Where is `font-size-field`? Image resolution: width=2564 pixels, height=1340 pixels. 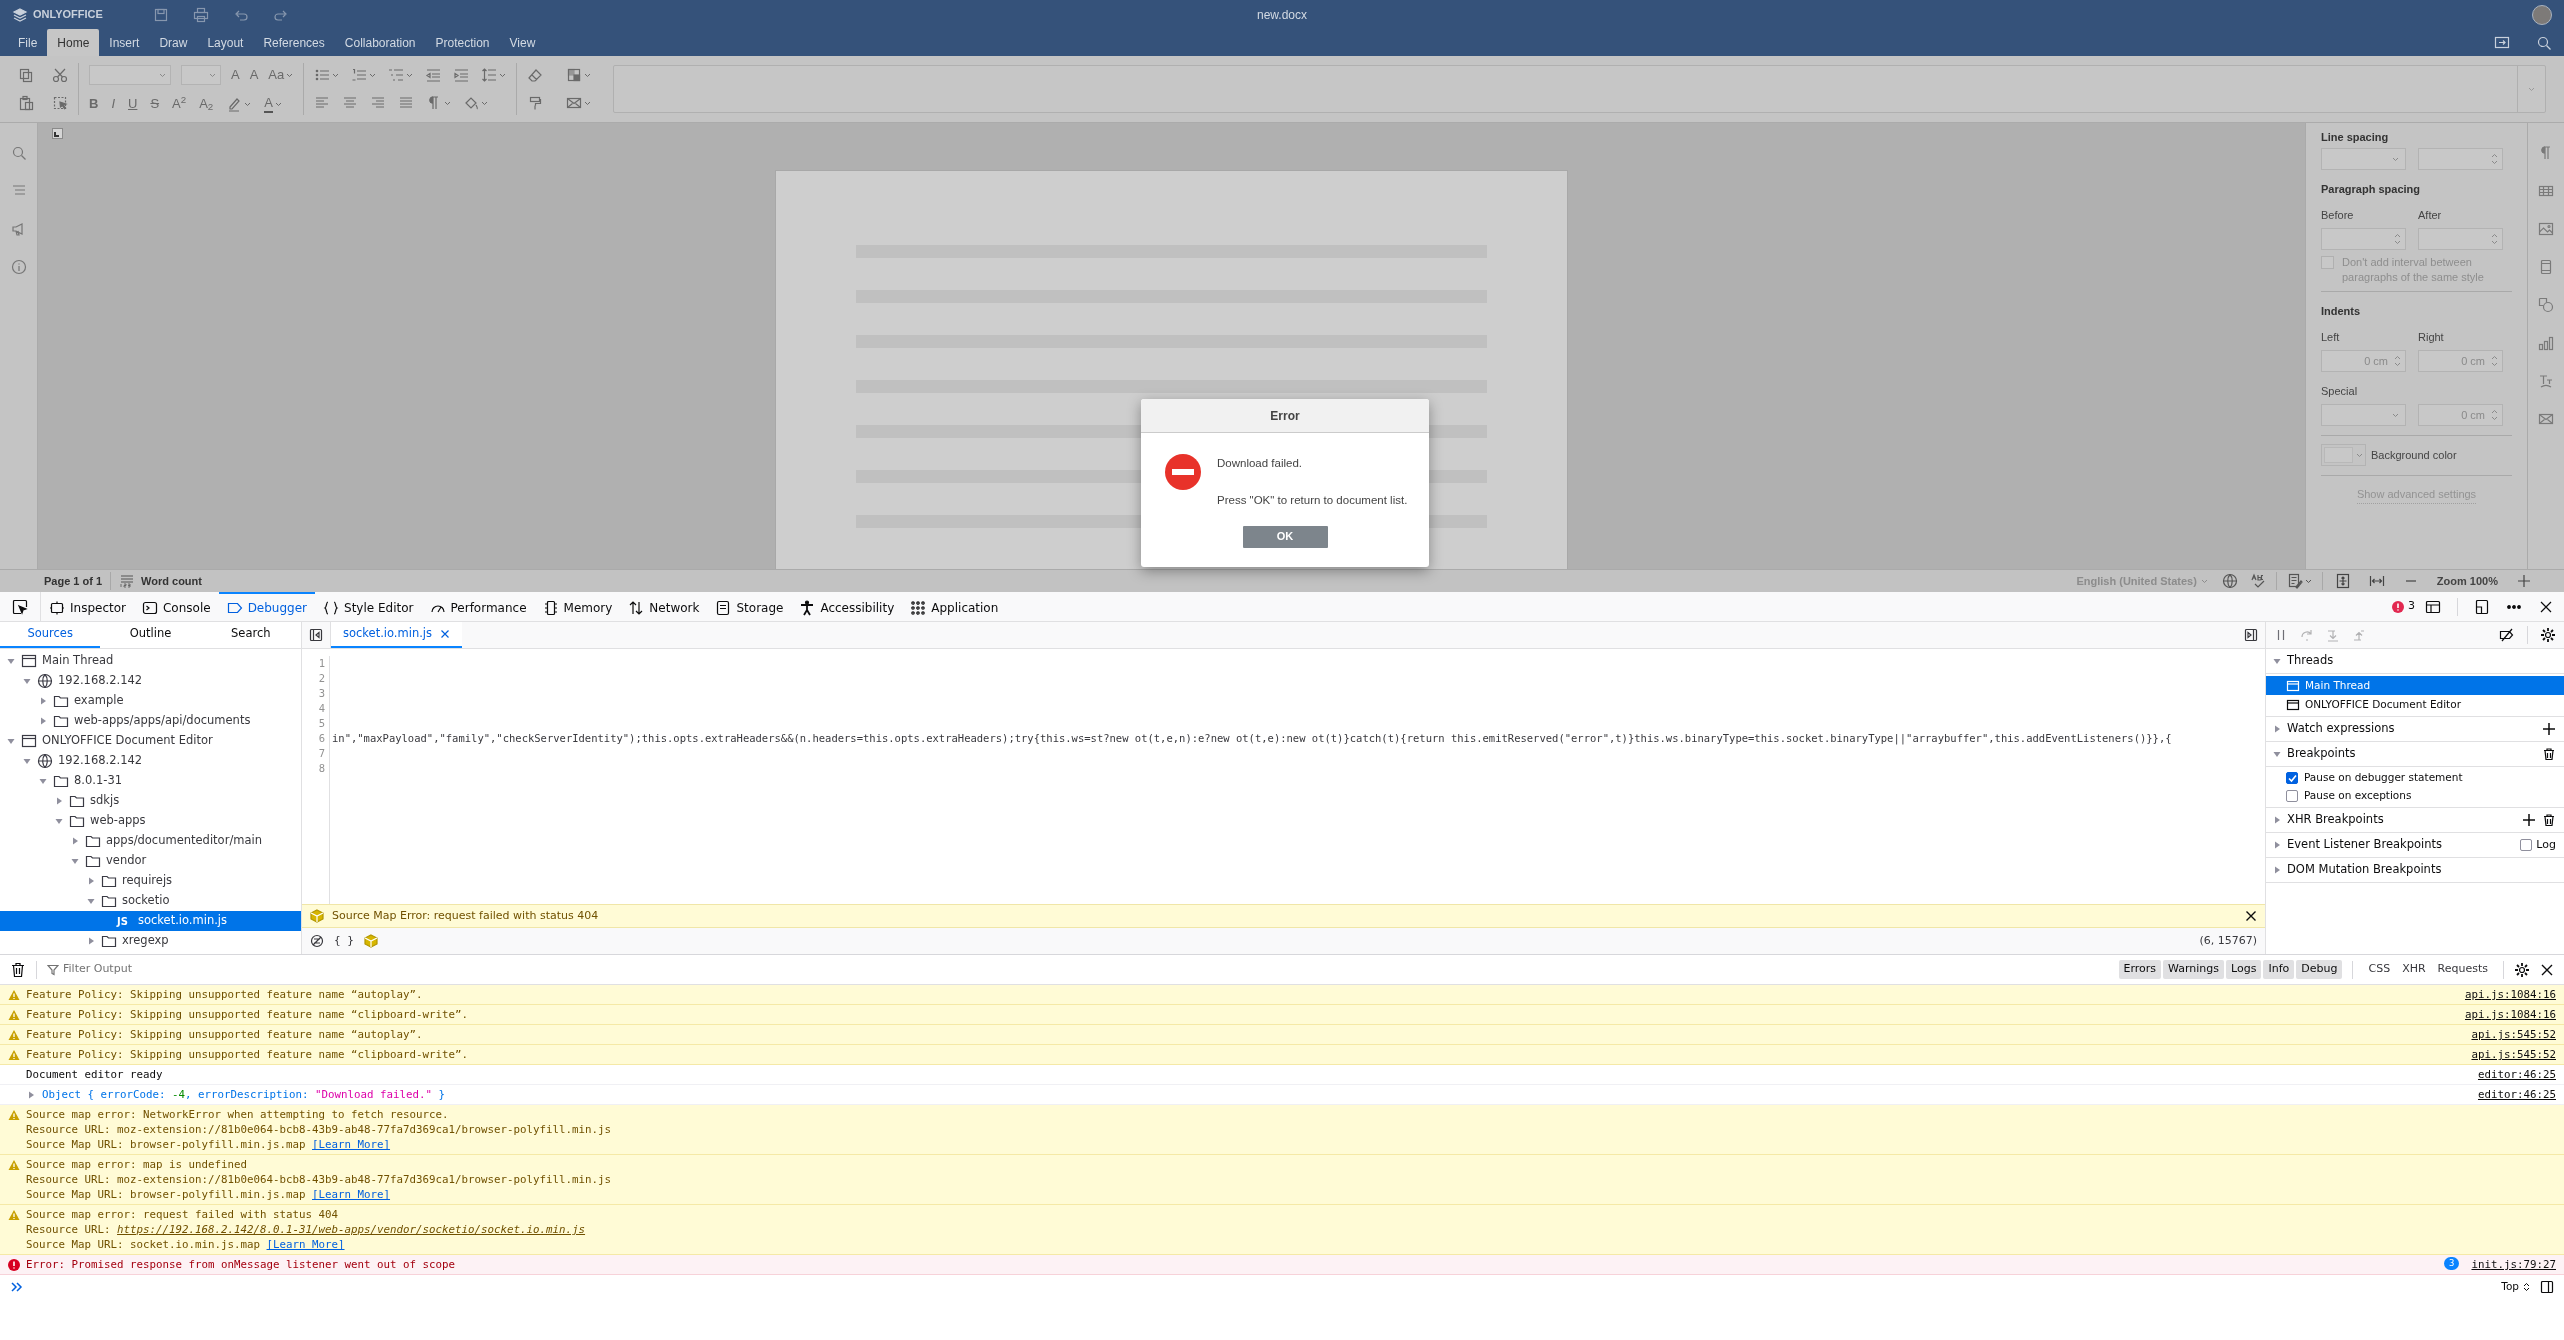
font-size-field is located at coordinates (201, 75).